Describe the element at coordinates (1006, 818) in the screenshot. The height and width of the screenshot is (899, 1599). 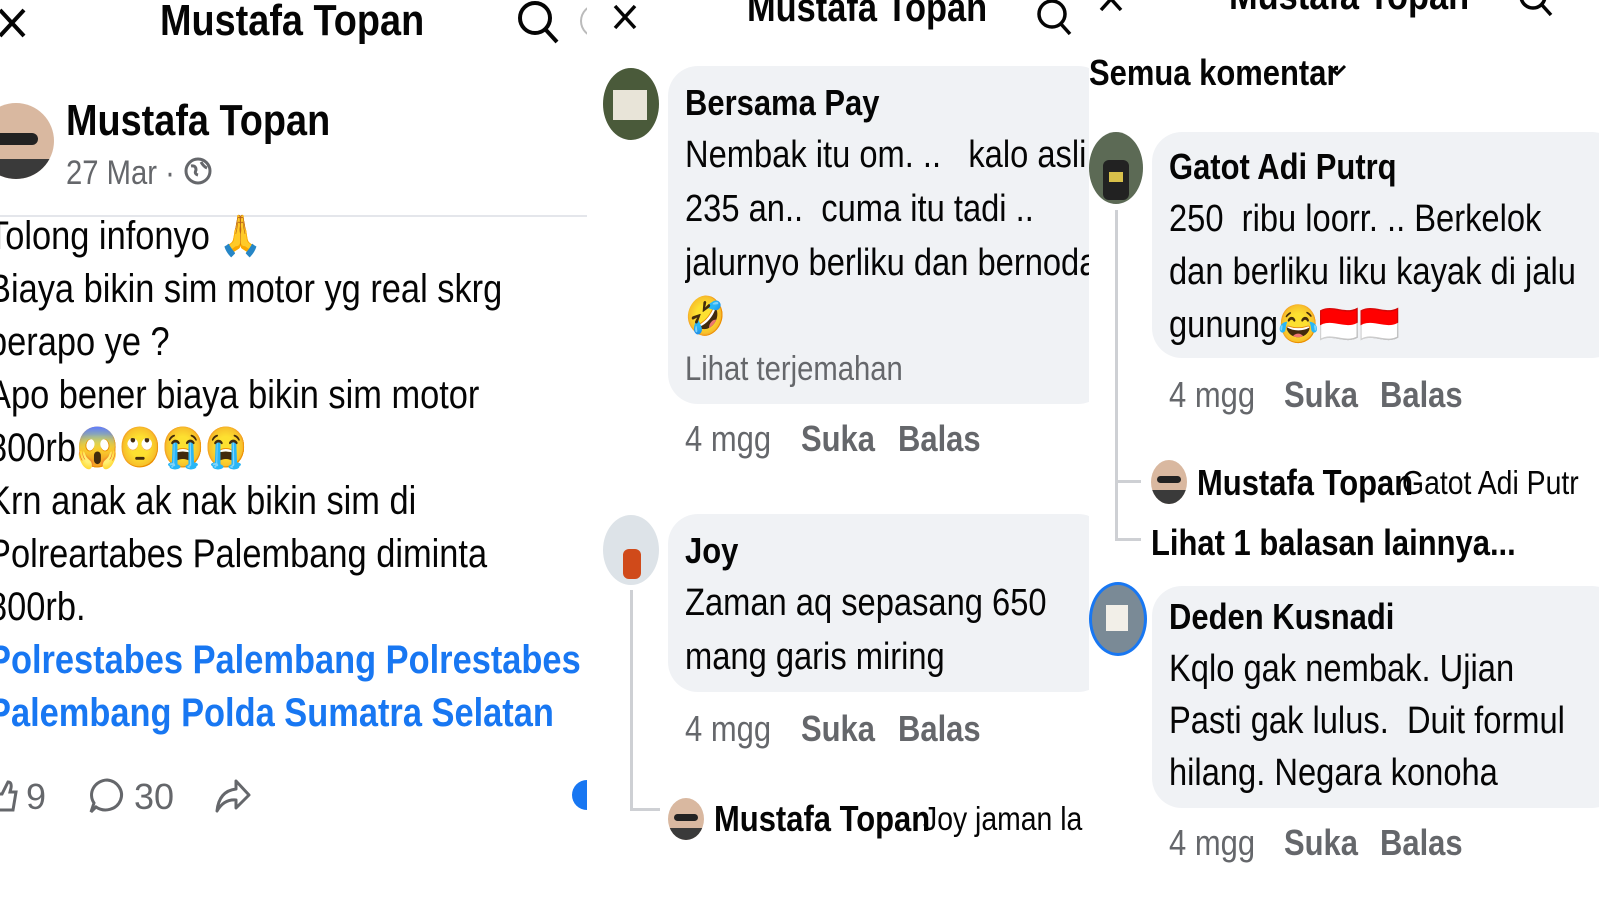
I see `reply-text: Joy jaman la b` at that location.